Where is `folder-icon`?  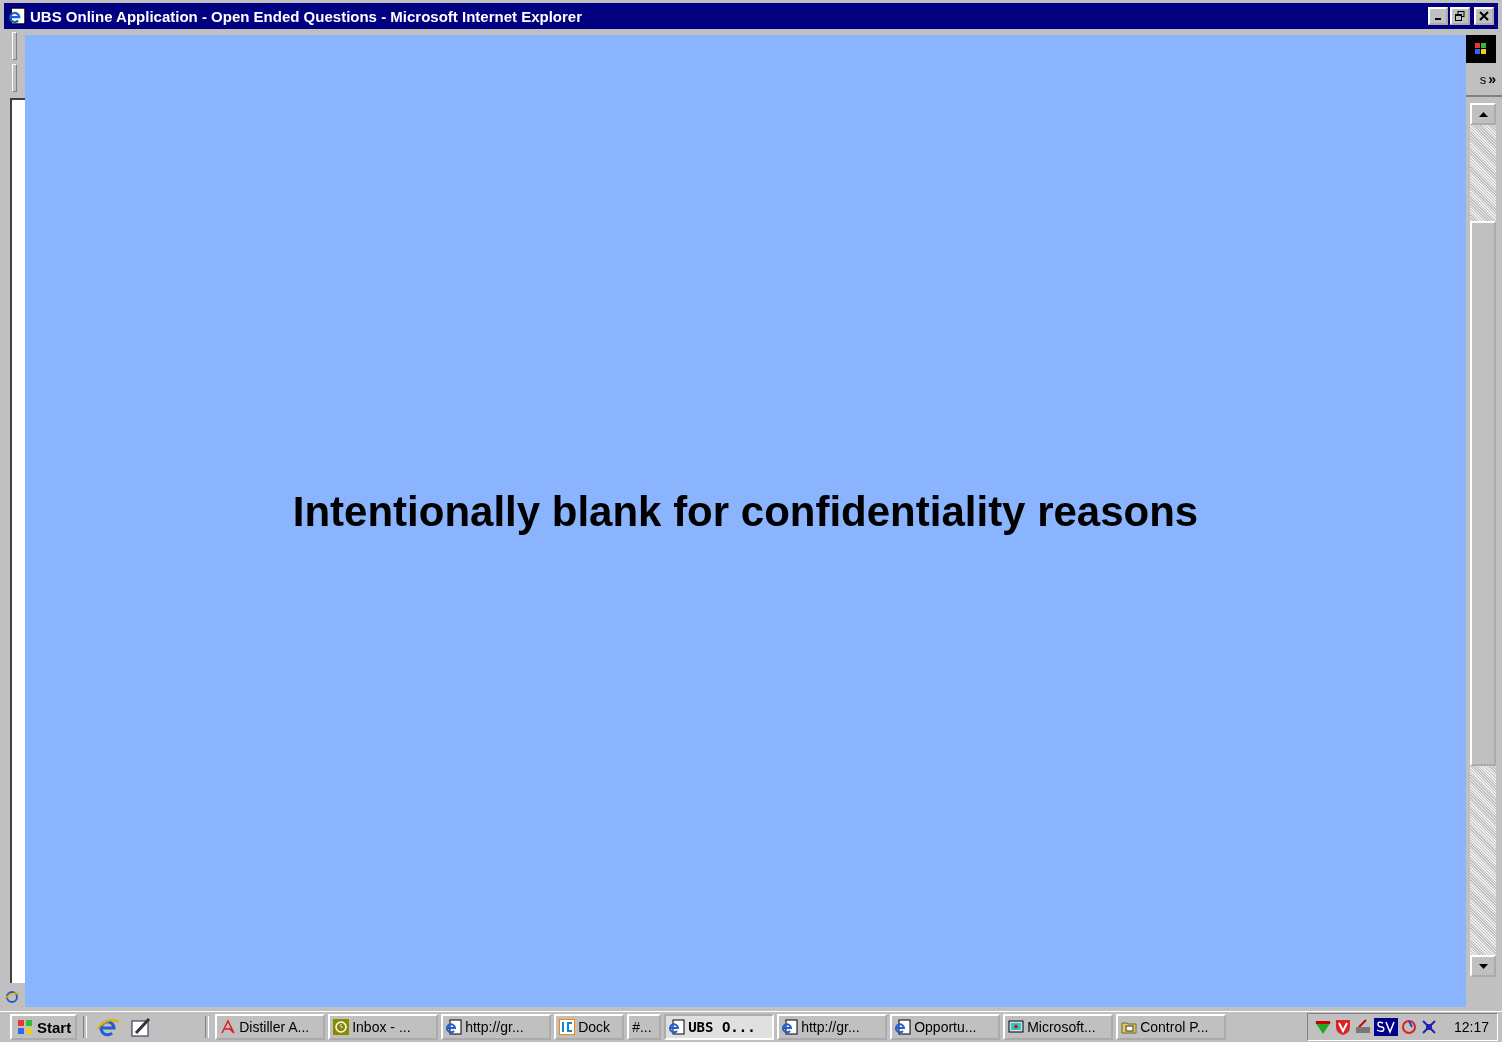
folder-icon is located at coordinates (1129, 1027).